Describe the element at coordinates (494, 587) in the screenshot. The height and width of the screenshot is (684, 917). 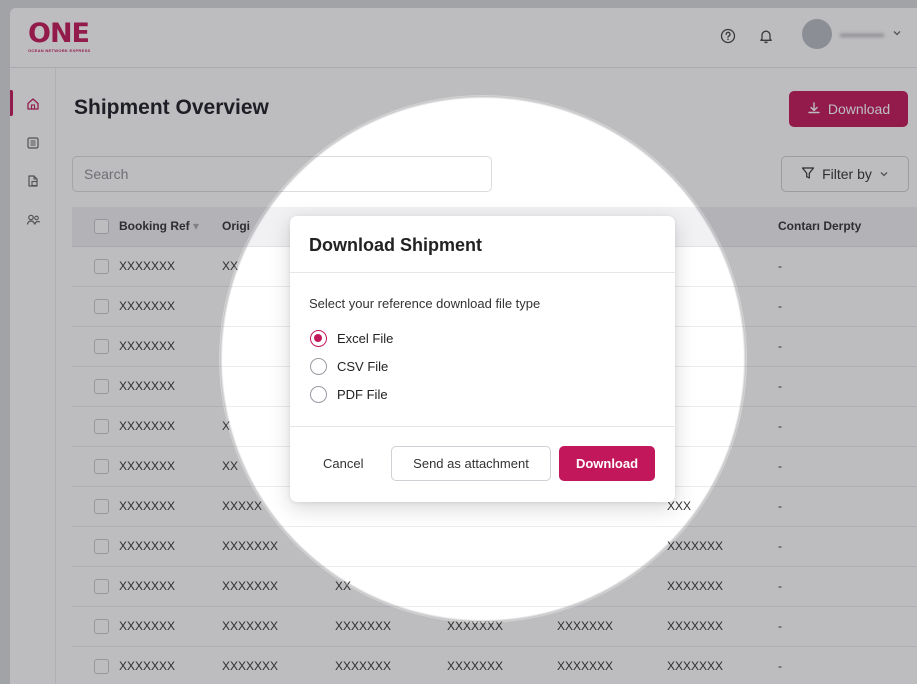
I see `table-row: XXXXXXX XXXXXXX XX XXXXXXX -` at that location.